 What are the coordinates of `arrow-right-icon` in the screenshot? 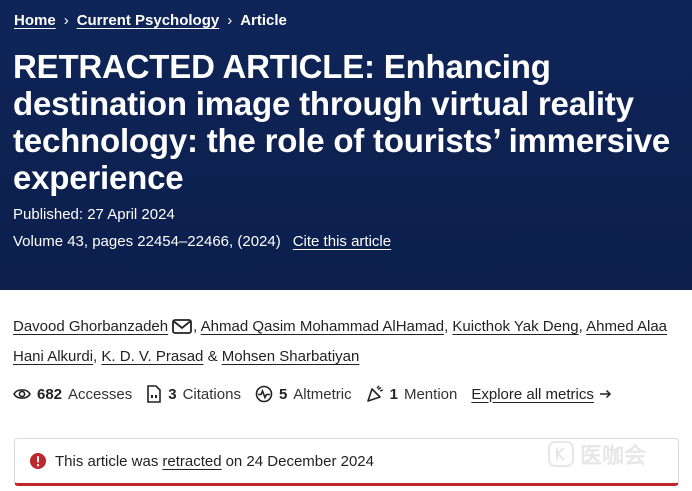 It's located at (605, 394).